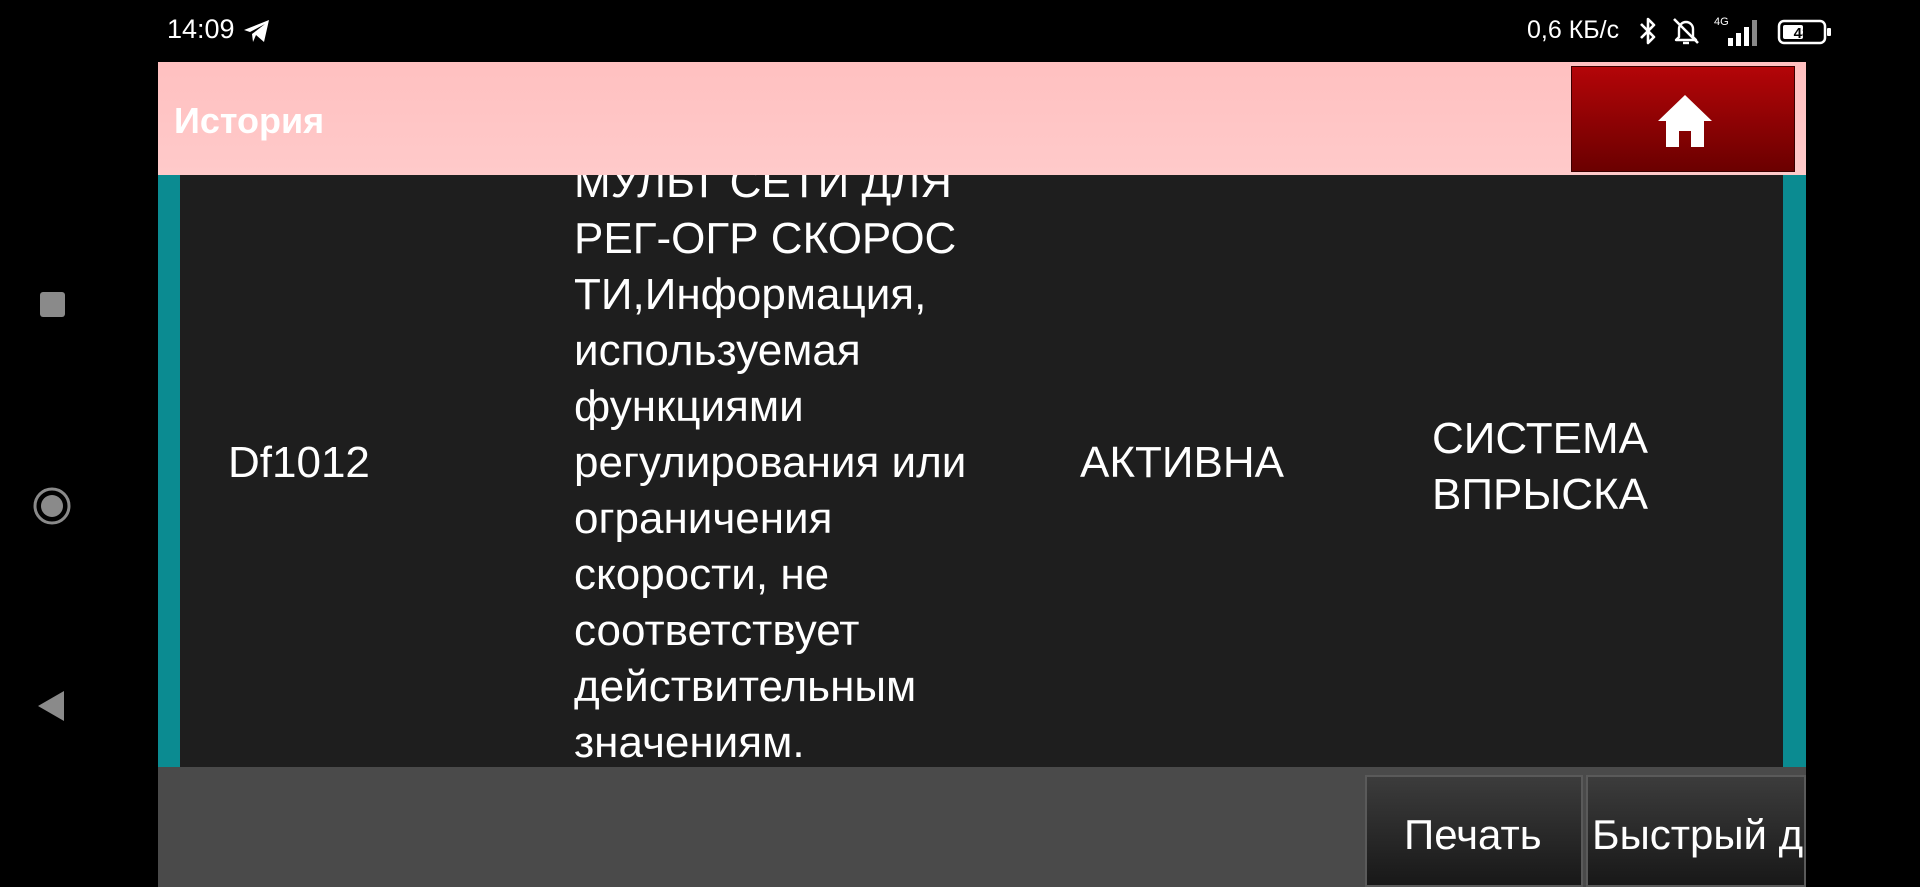 Image resolution: width=1920 pixels, height=887 pixels. Describe the element at coordinates (960, 31) in the screenshot. I see `status-bar: 14:09 0,6 КБ/с 4G 48` at that location.